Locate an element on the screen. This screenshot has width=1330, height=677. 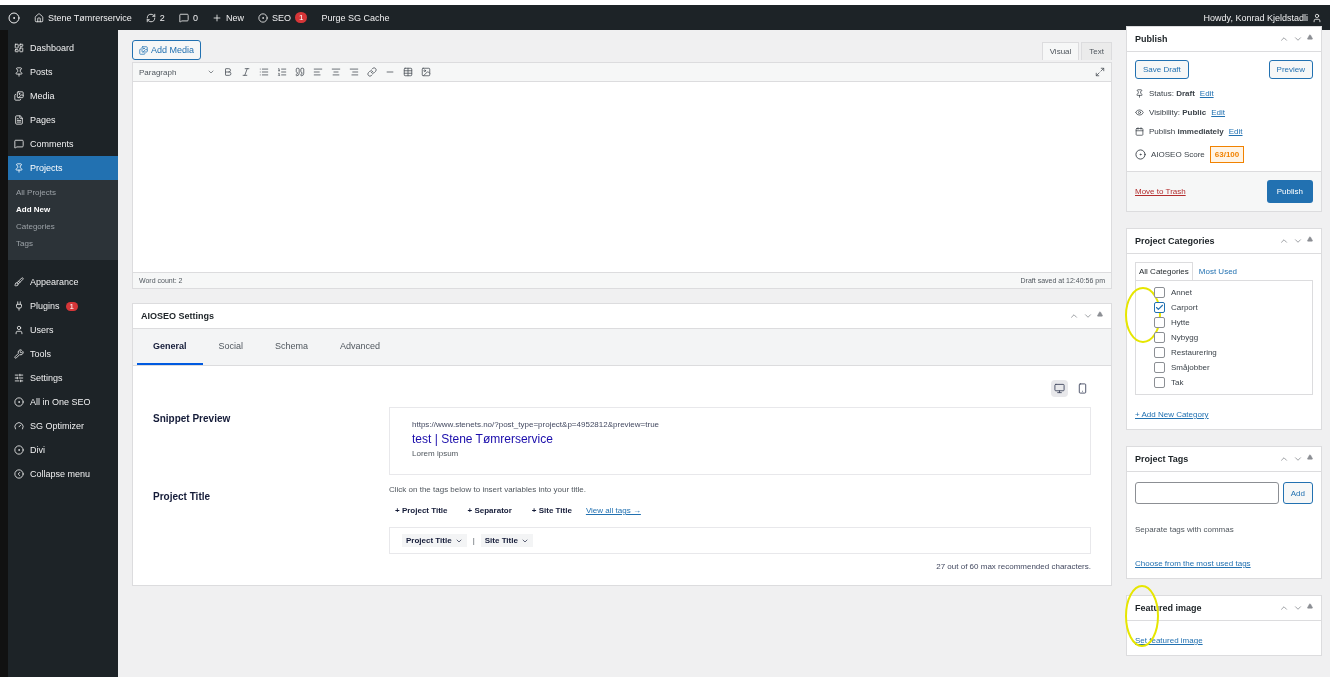
image-icon is located at coordinates (426, 72).